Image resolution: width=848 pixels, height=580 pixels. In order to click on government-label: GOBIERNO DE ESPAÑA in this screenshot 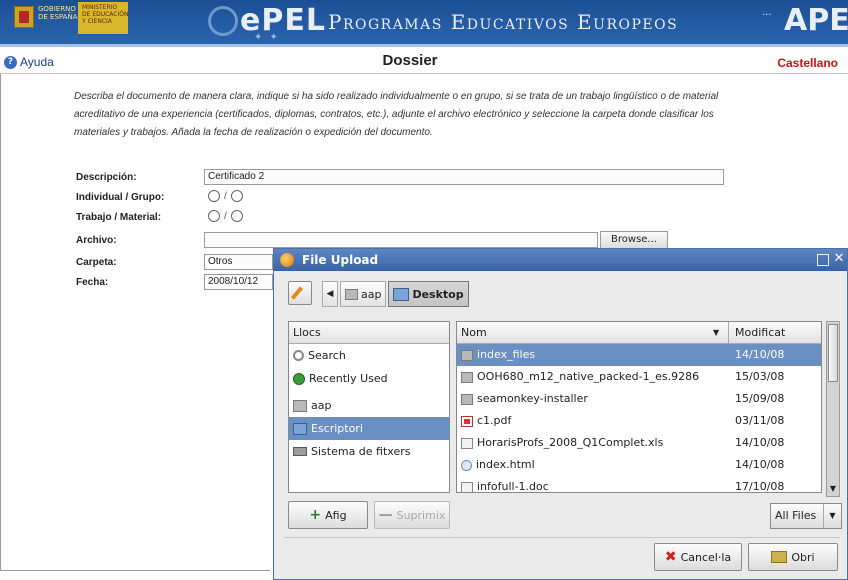, I will do `click(58, 13)`.